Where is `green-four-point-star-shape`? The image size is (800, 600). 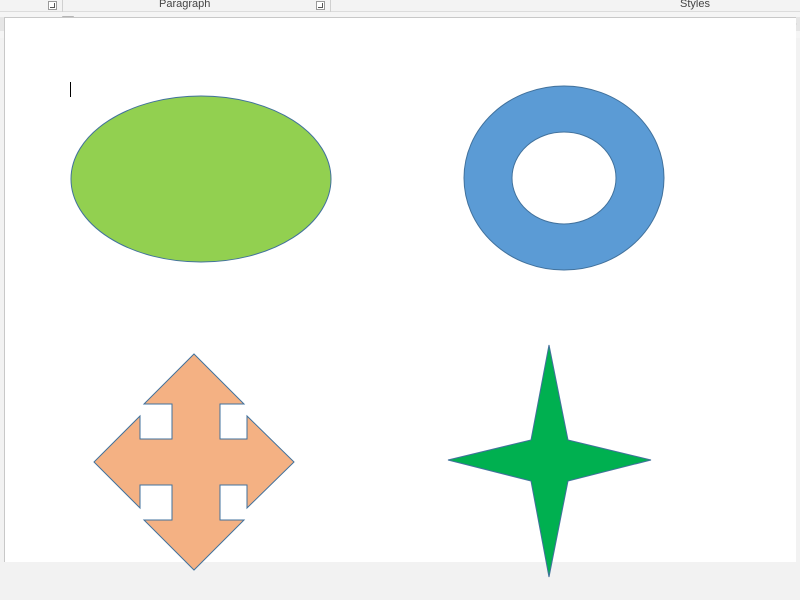
green-four-point-star-shape is located at coordinates (549, 461).